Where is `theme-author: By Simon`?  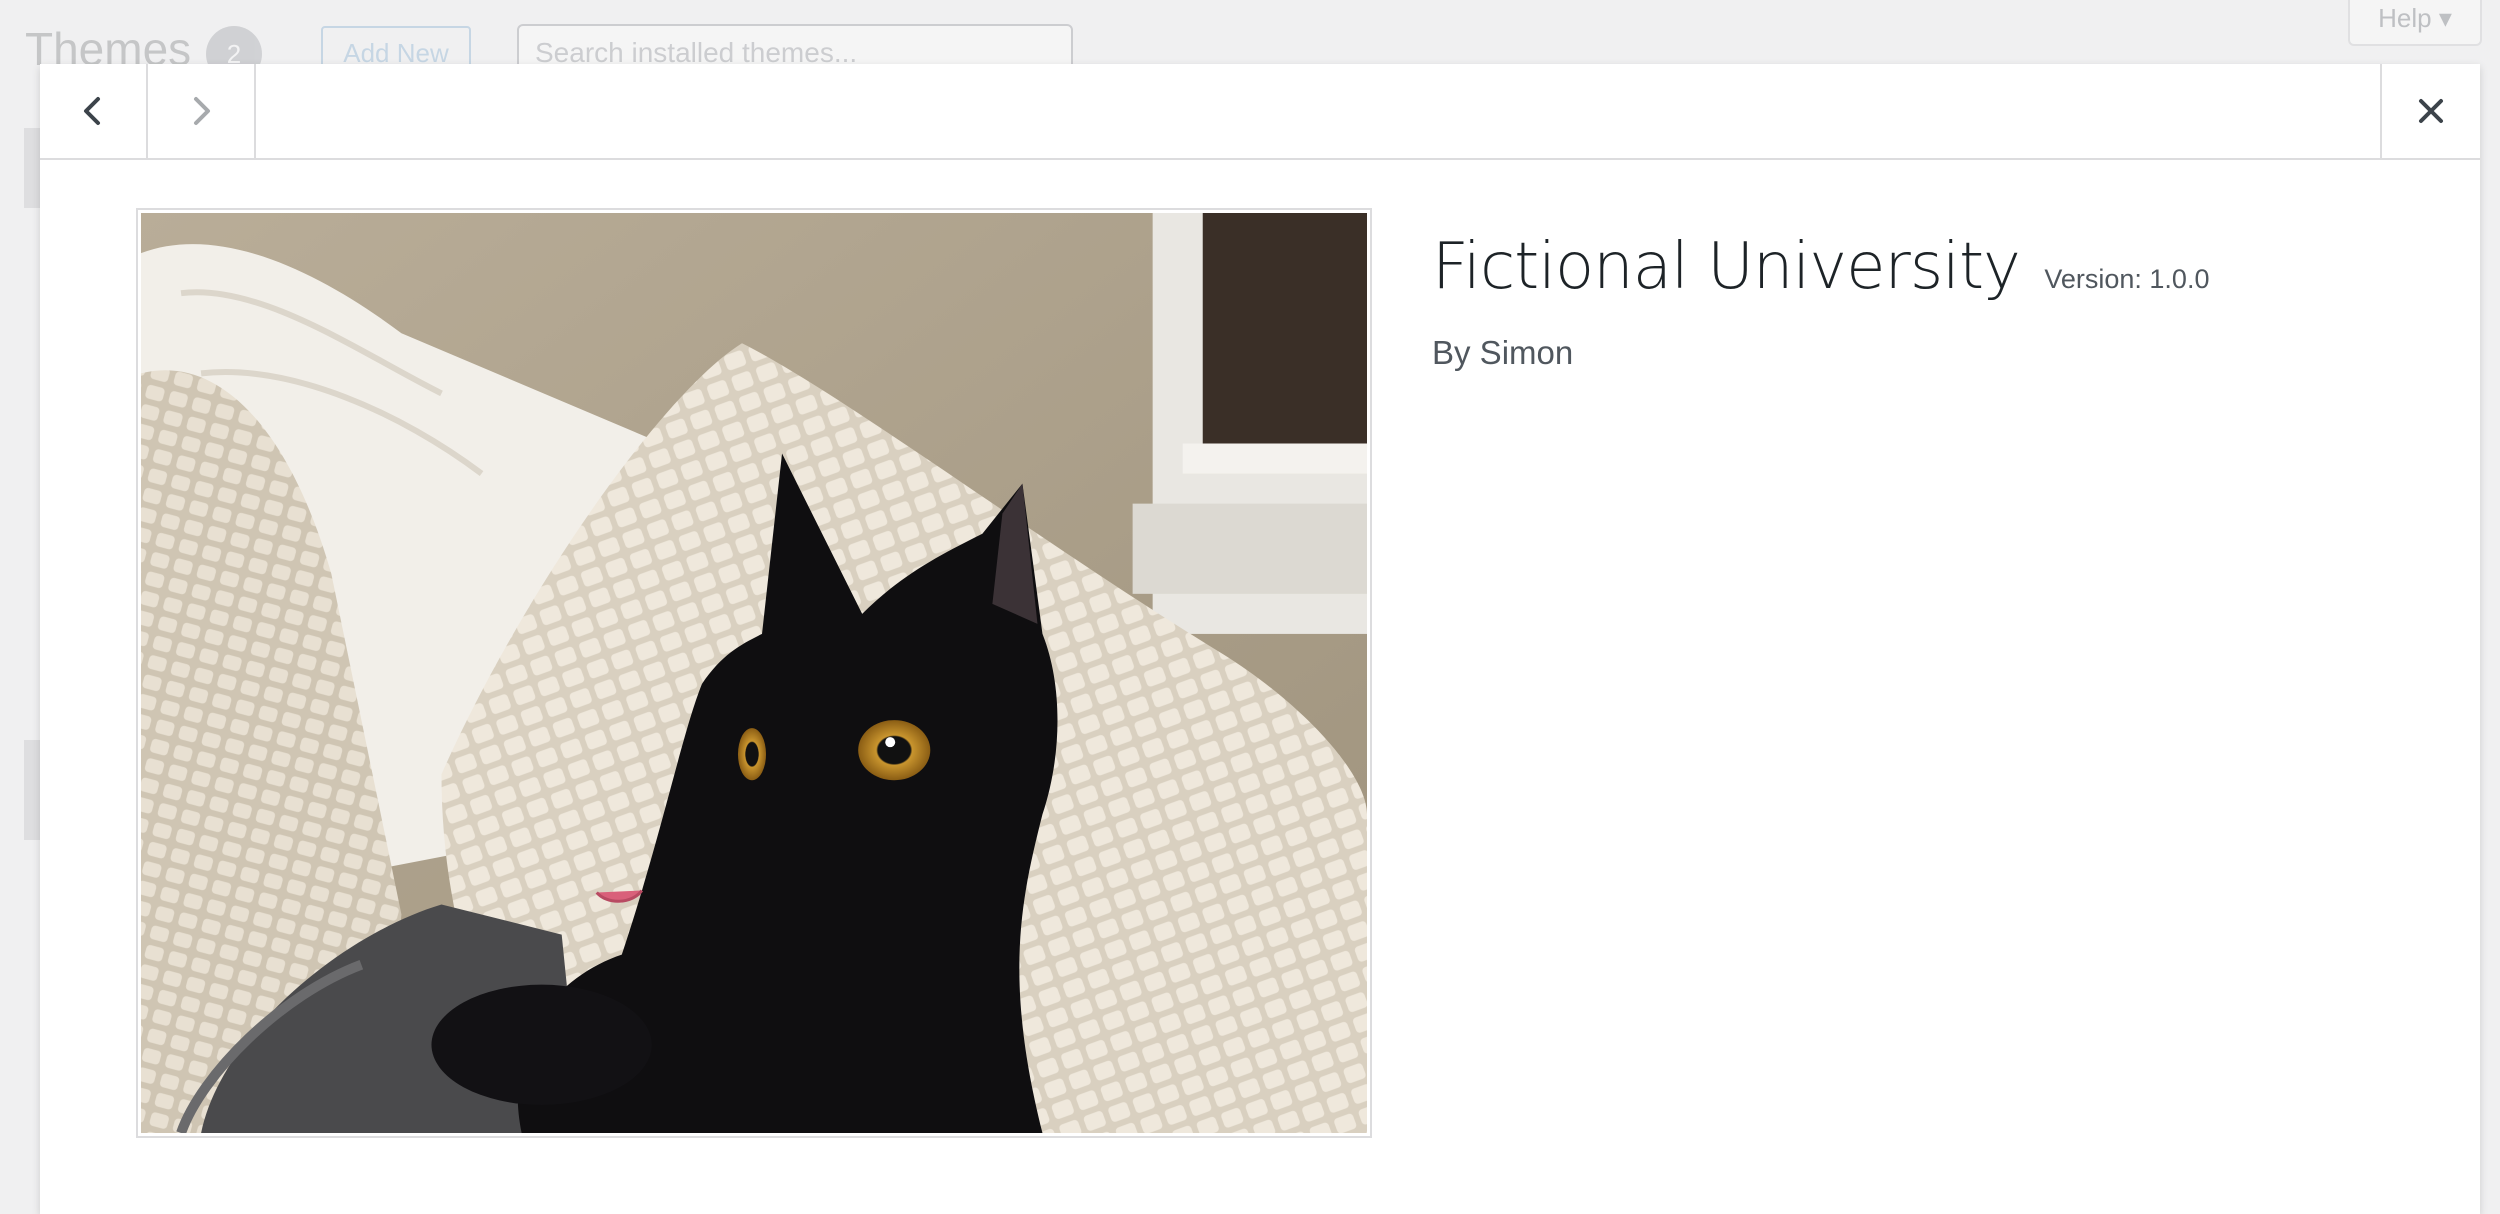
theme-author: By Simon is located at coordinates (1503, 352).